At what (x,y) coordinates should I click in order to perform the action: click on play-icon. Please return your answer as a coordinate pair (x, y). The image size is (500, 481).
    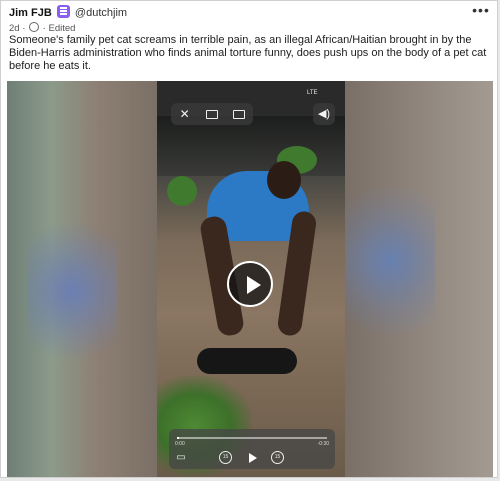
    Looking at the image, I should click on (250, 284).